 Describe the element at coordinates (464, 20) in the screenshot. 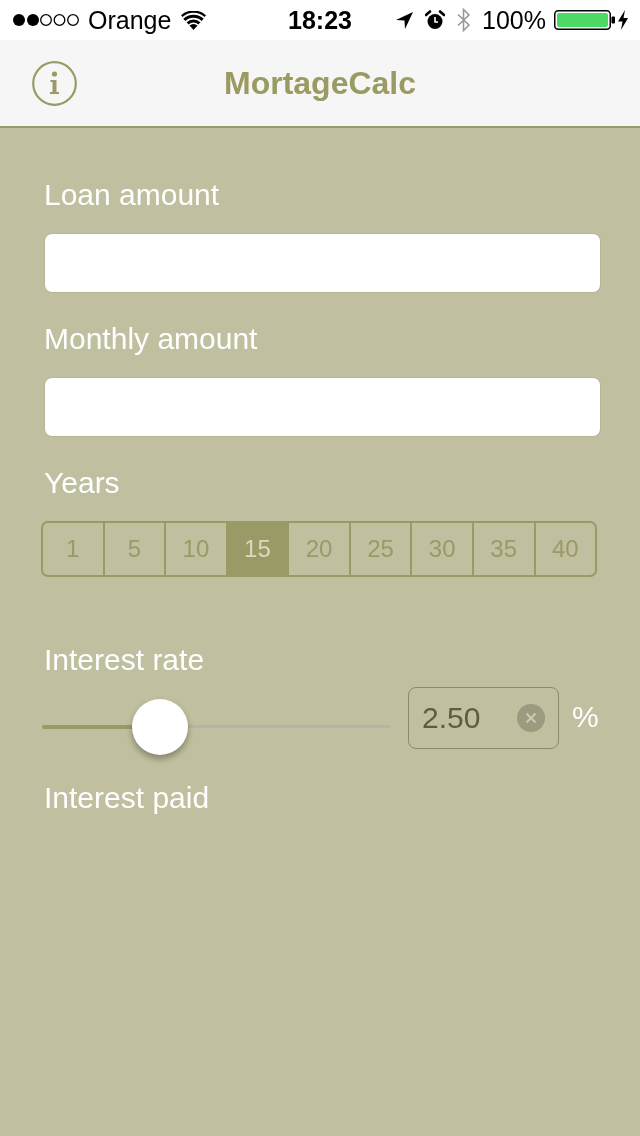

I see `bluetooth-icon` at that location.